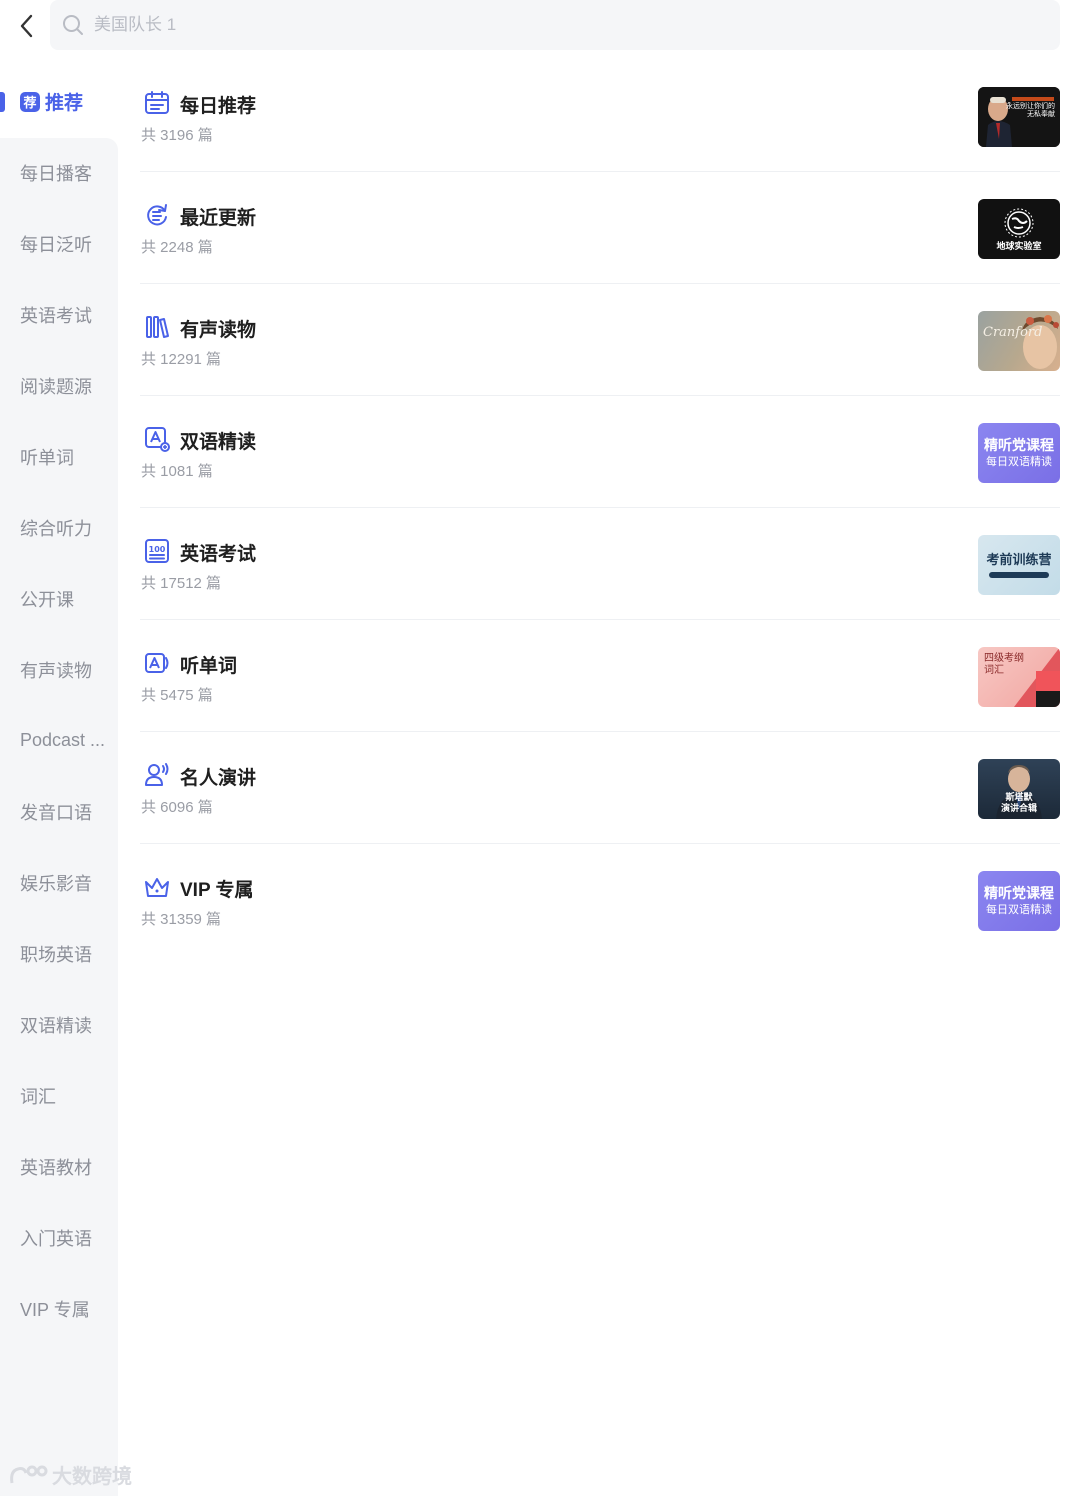 Image resolution: width=1080 pixels, height=1496 pixels. I want to click on sidebar-item-label: 阅读题源, so click(56, 386).